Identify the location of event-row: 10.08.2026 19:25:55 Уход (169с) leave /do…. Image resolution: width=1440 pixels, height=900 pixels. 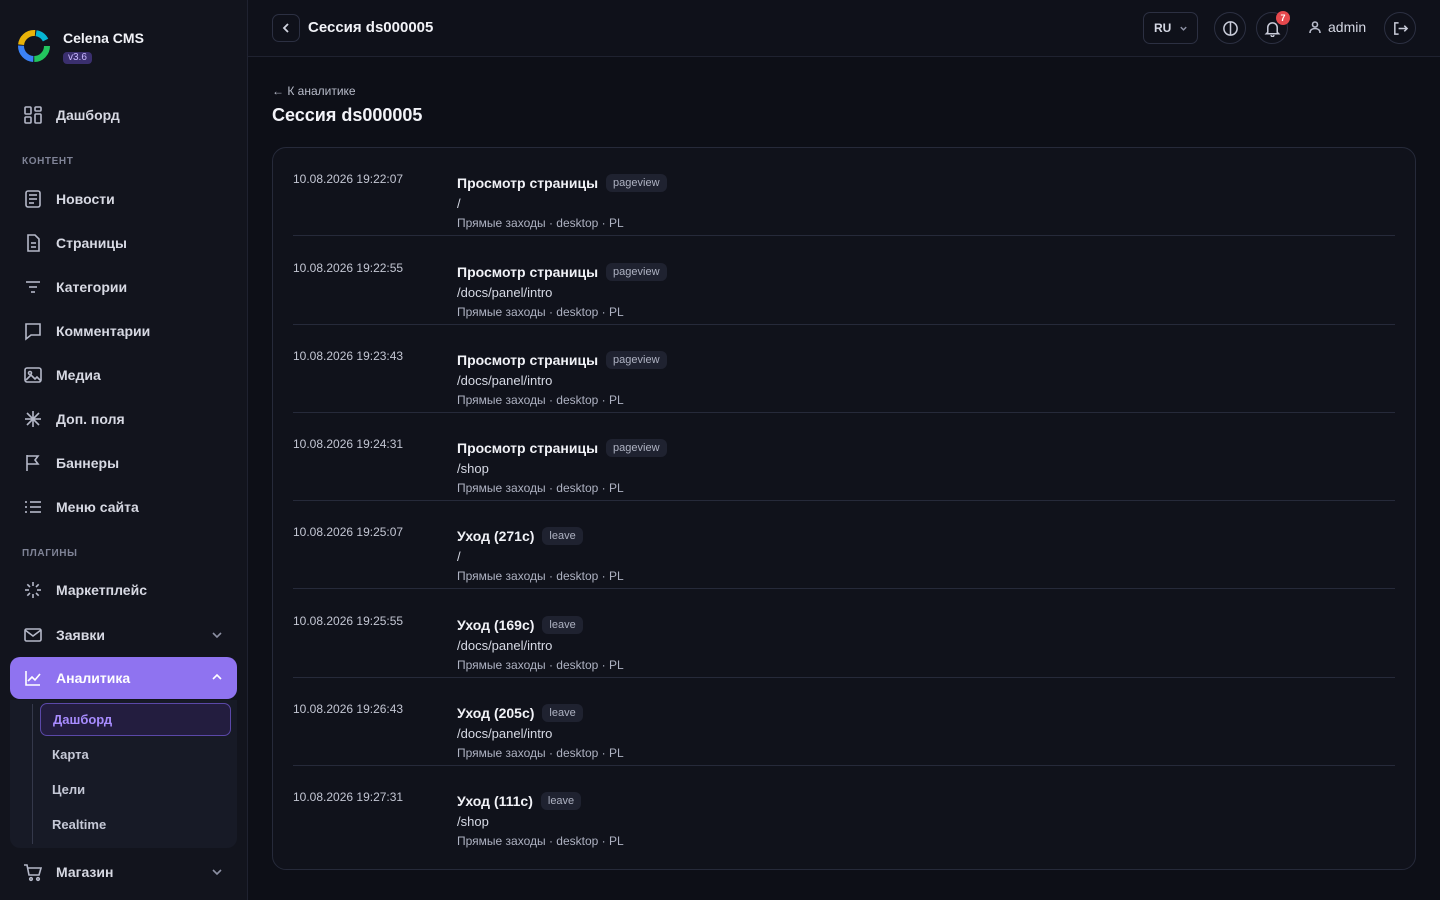
(844, 634).